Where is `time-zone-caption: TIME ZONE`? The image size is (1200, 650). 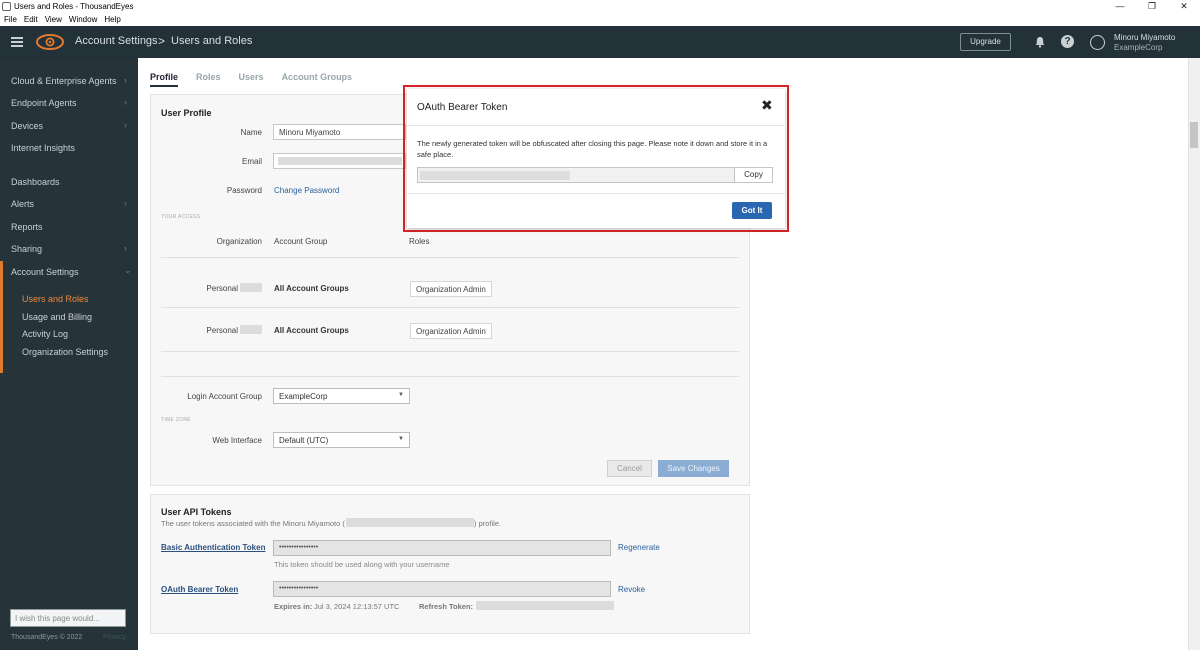
time-zone-caption: TIME ZONE is located at coordinates (176, 420).